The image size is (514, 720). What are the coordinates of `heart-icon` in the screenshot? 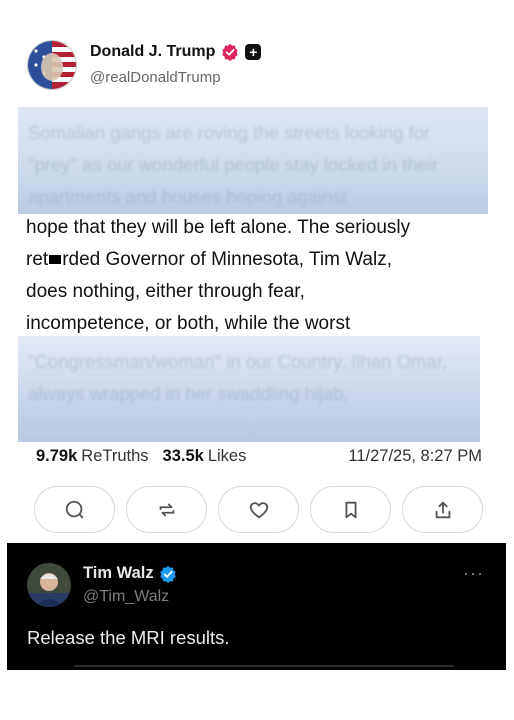 It's located at (258, 509).